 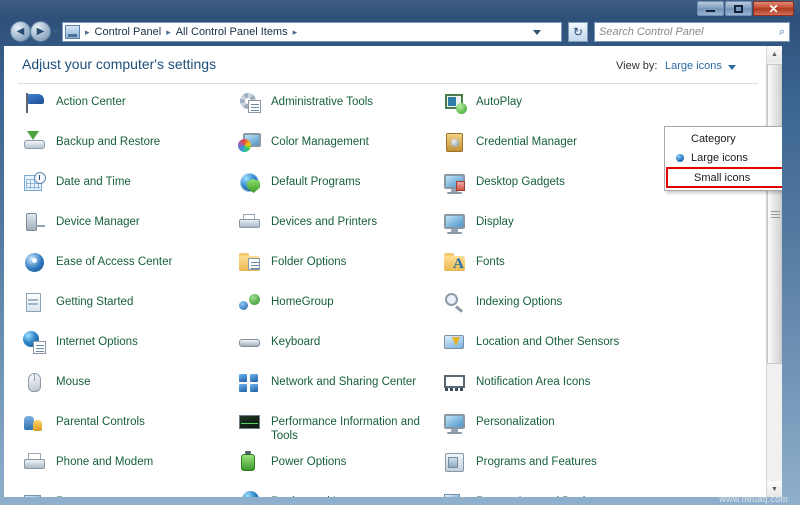 I want to click on scrollbar-grip-icon, so click(x=775, y=214).